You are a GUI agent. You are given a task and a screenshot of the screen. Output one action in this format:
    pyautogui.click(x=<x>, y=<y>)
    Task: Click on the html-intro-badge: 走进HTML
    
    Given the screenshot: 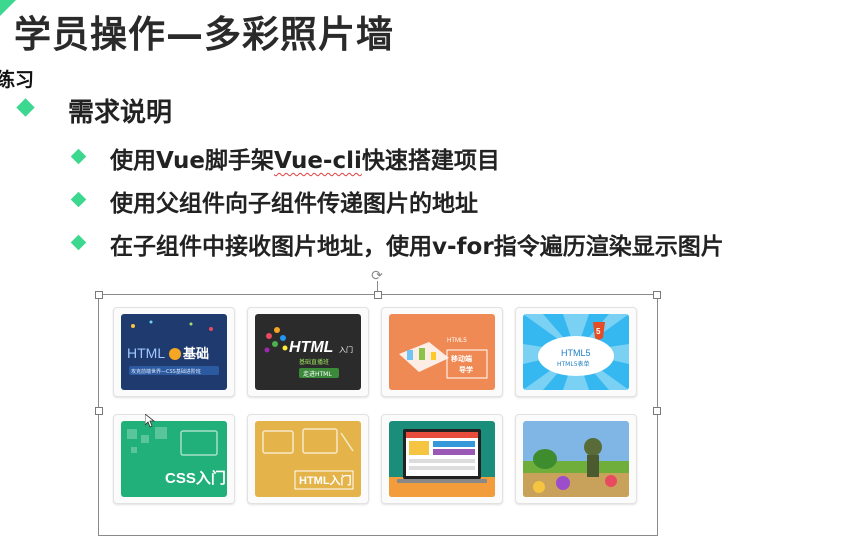 What is the action you would take?
    pyautogui.click(x=317, y=374)
    